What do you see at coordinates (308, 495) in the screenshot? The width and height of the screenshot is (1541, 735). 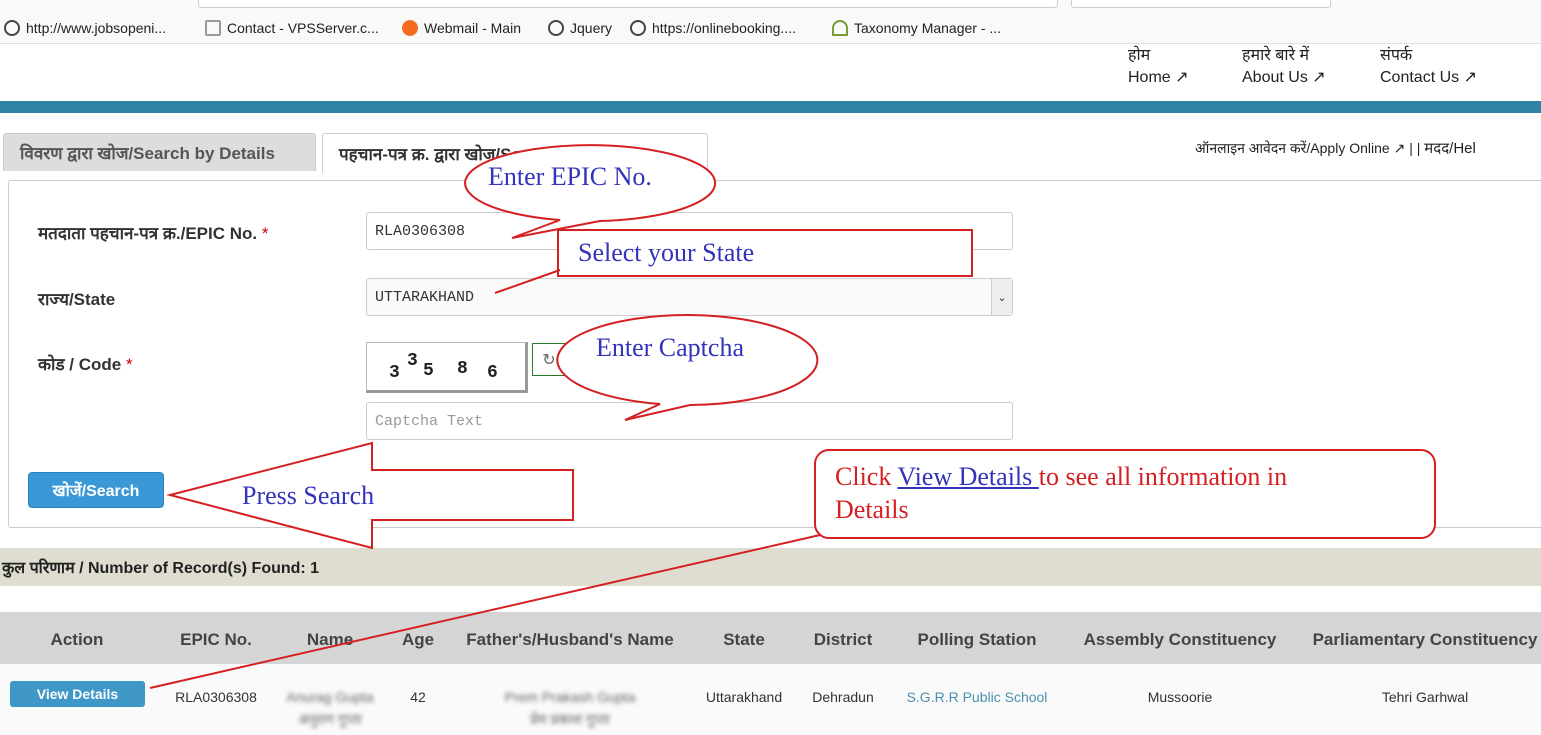 I see `search-annotation: Press Search` at bounding box center [308, 495].